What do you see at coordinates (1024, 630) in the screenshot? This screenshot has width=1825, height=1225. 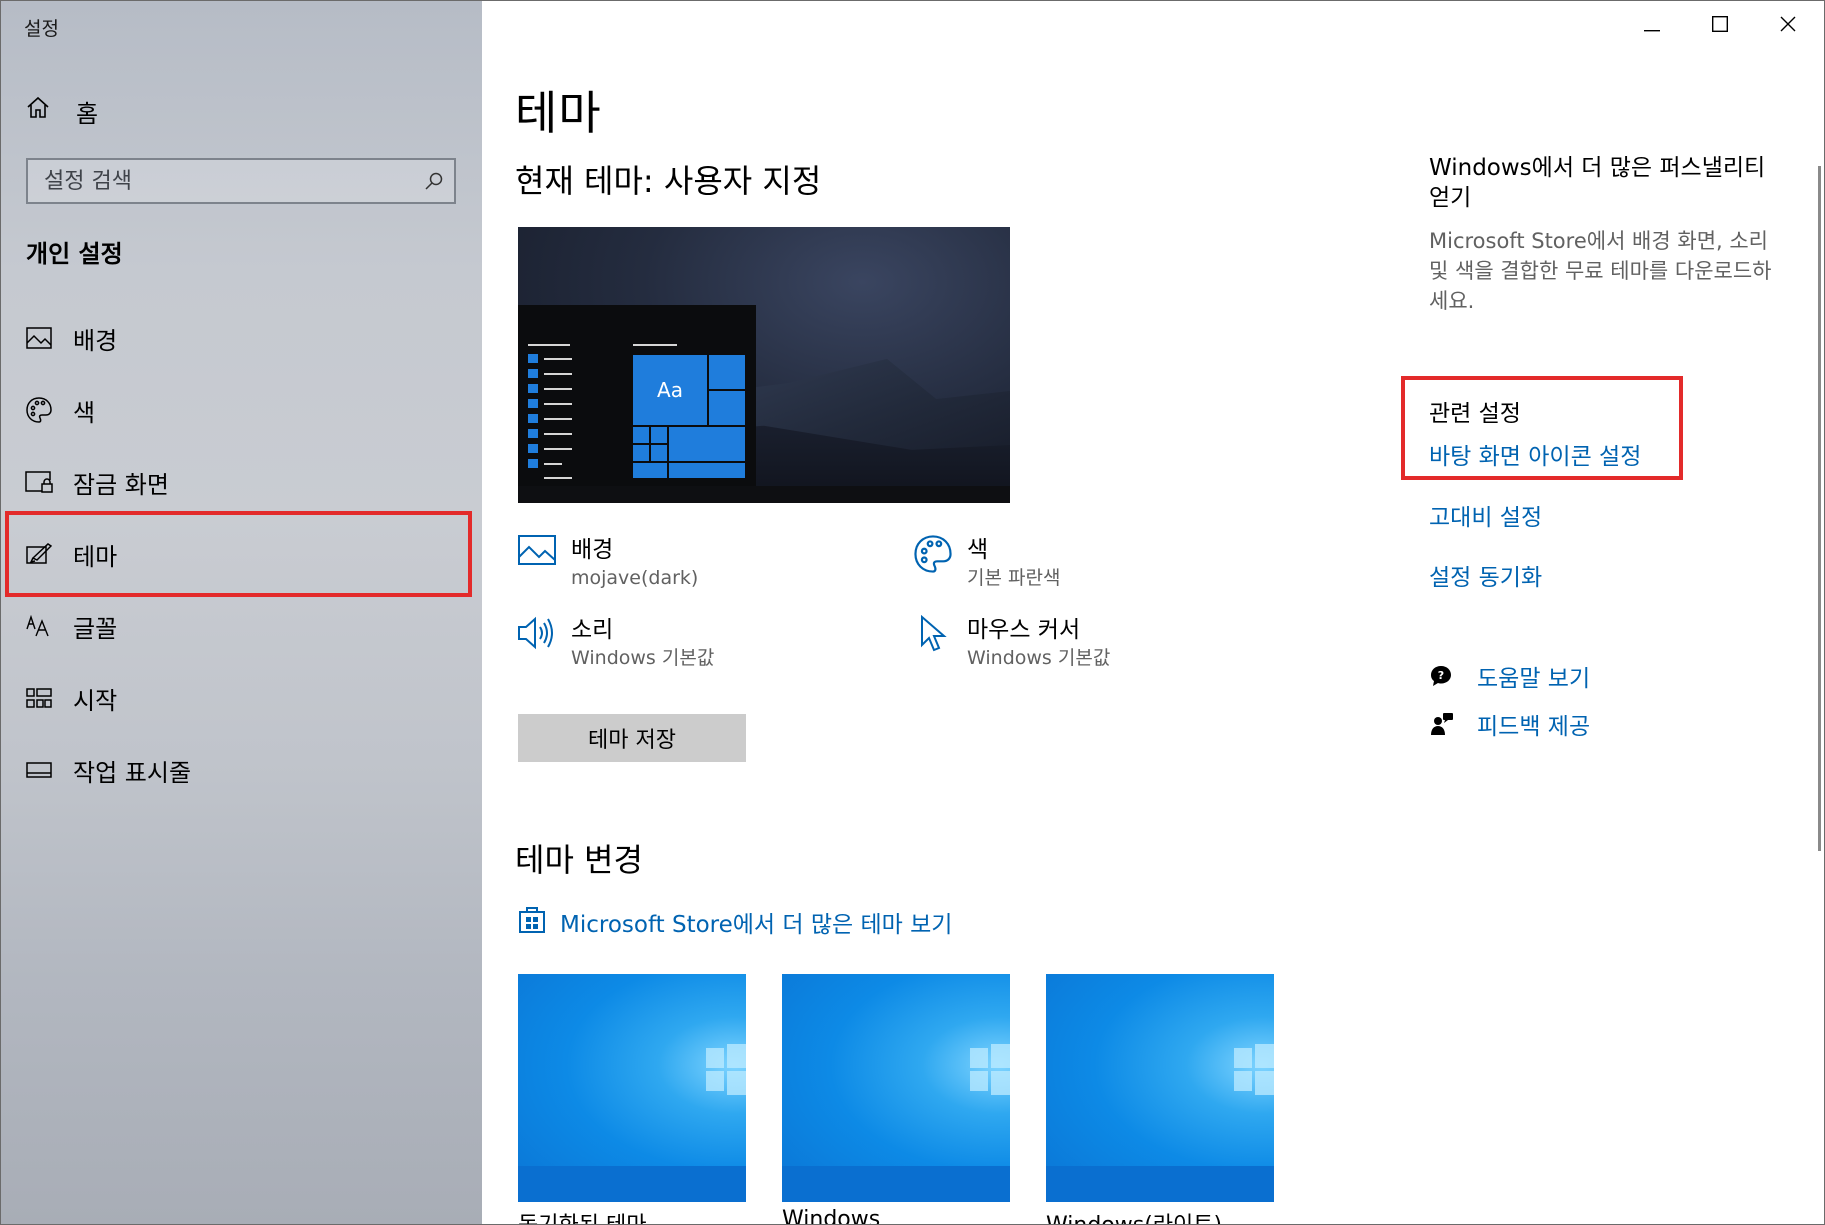 I see `theme-prop-name: 마우스 커서` at bounding box center [1024, 630].